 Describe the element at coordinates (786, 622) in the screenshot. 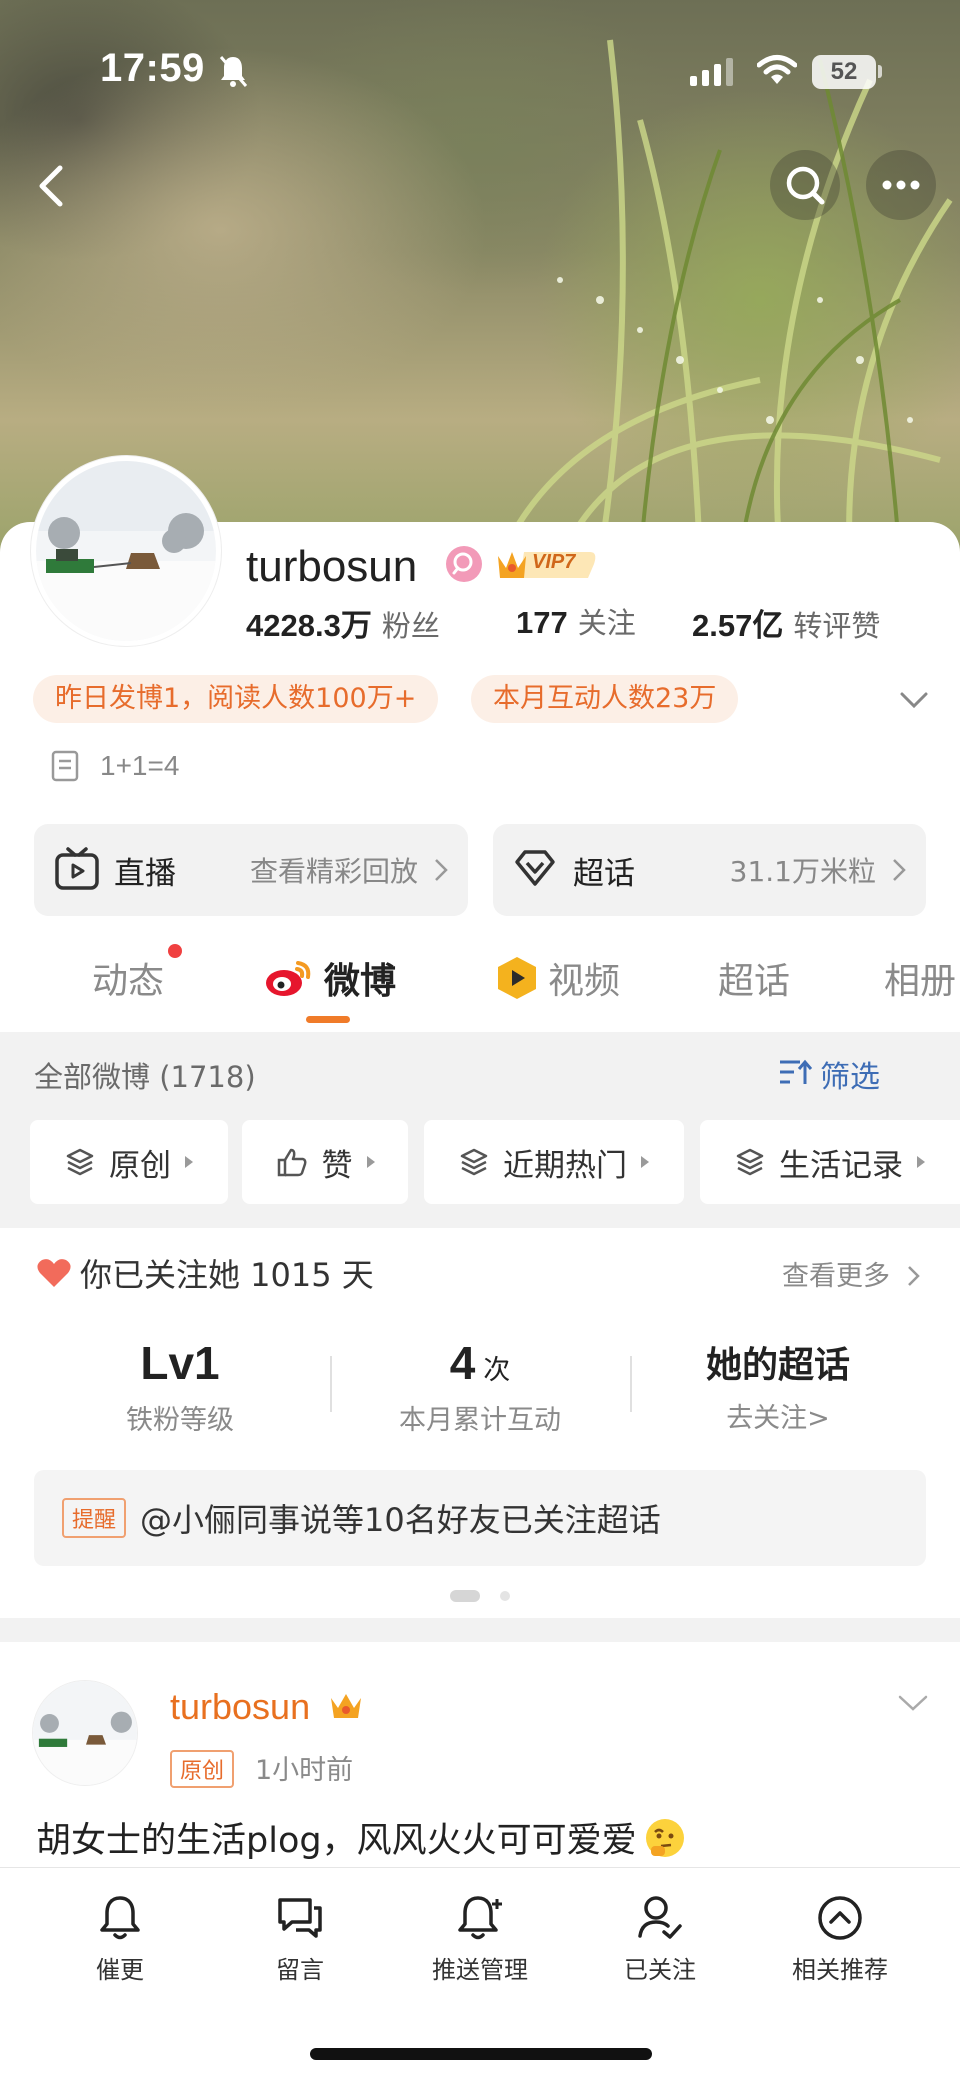

I see `stat-interactions: 2.57亿 转评赞` at that location.